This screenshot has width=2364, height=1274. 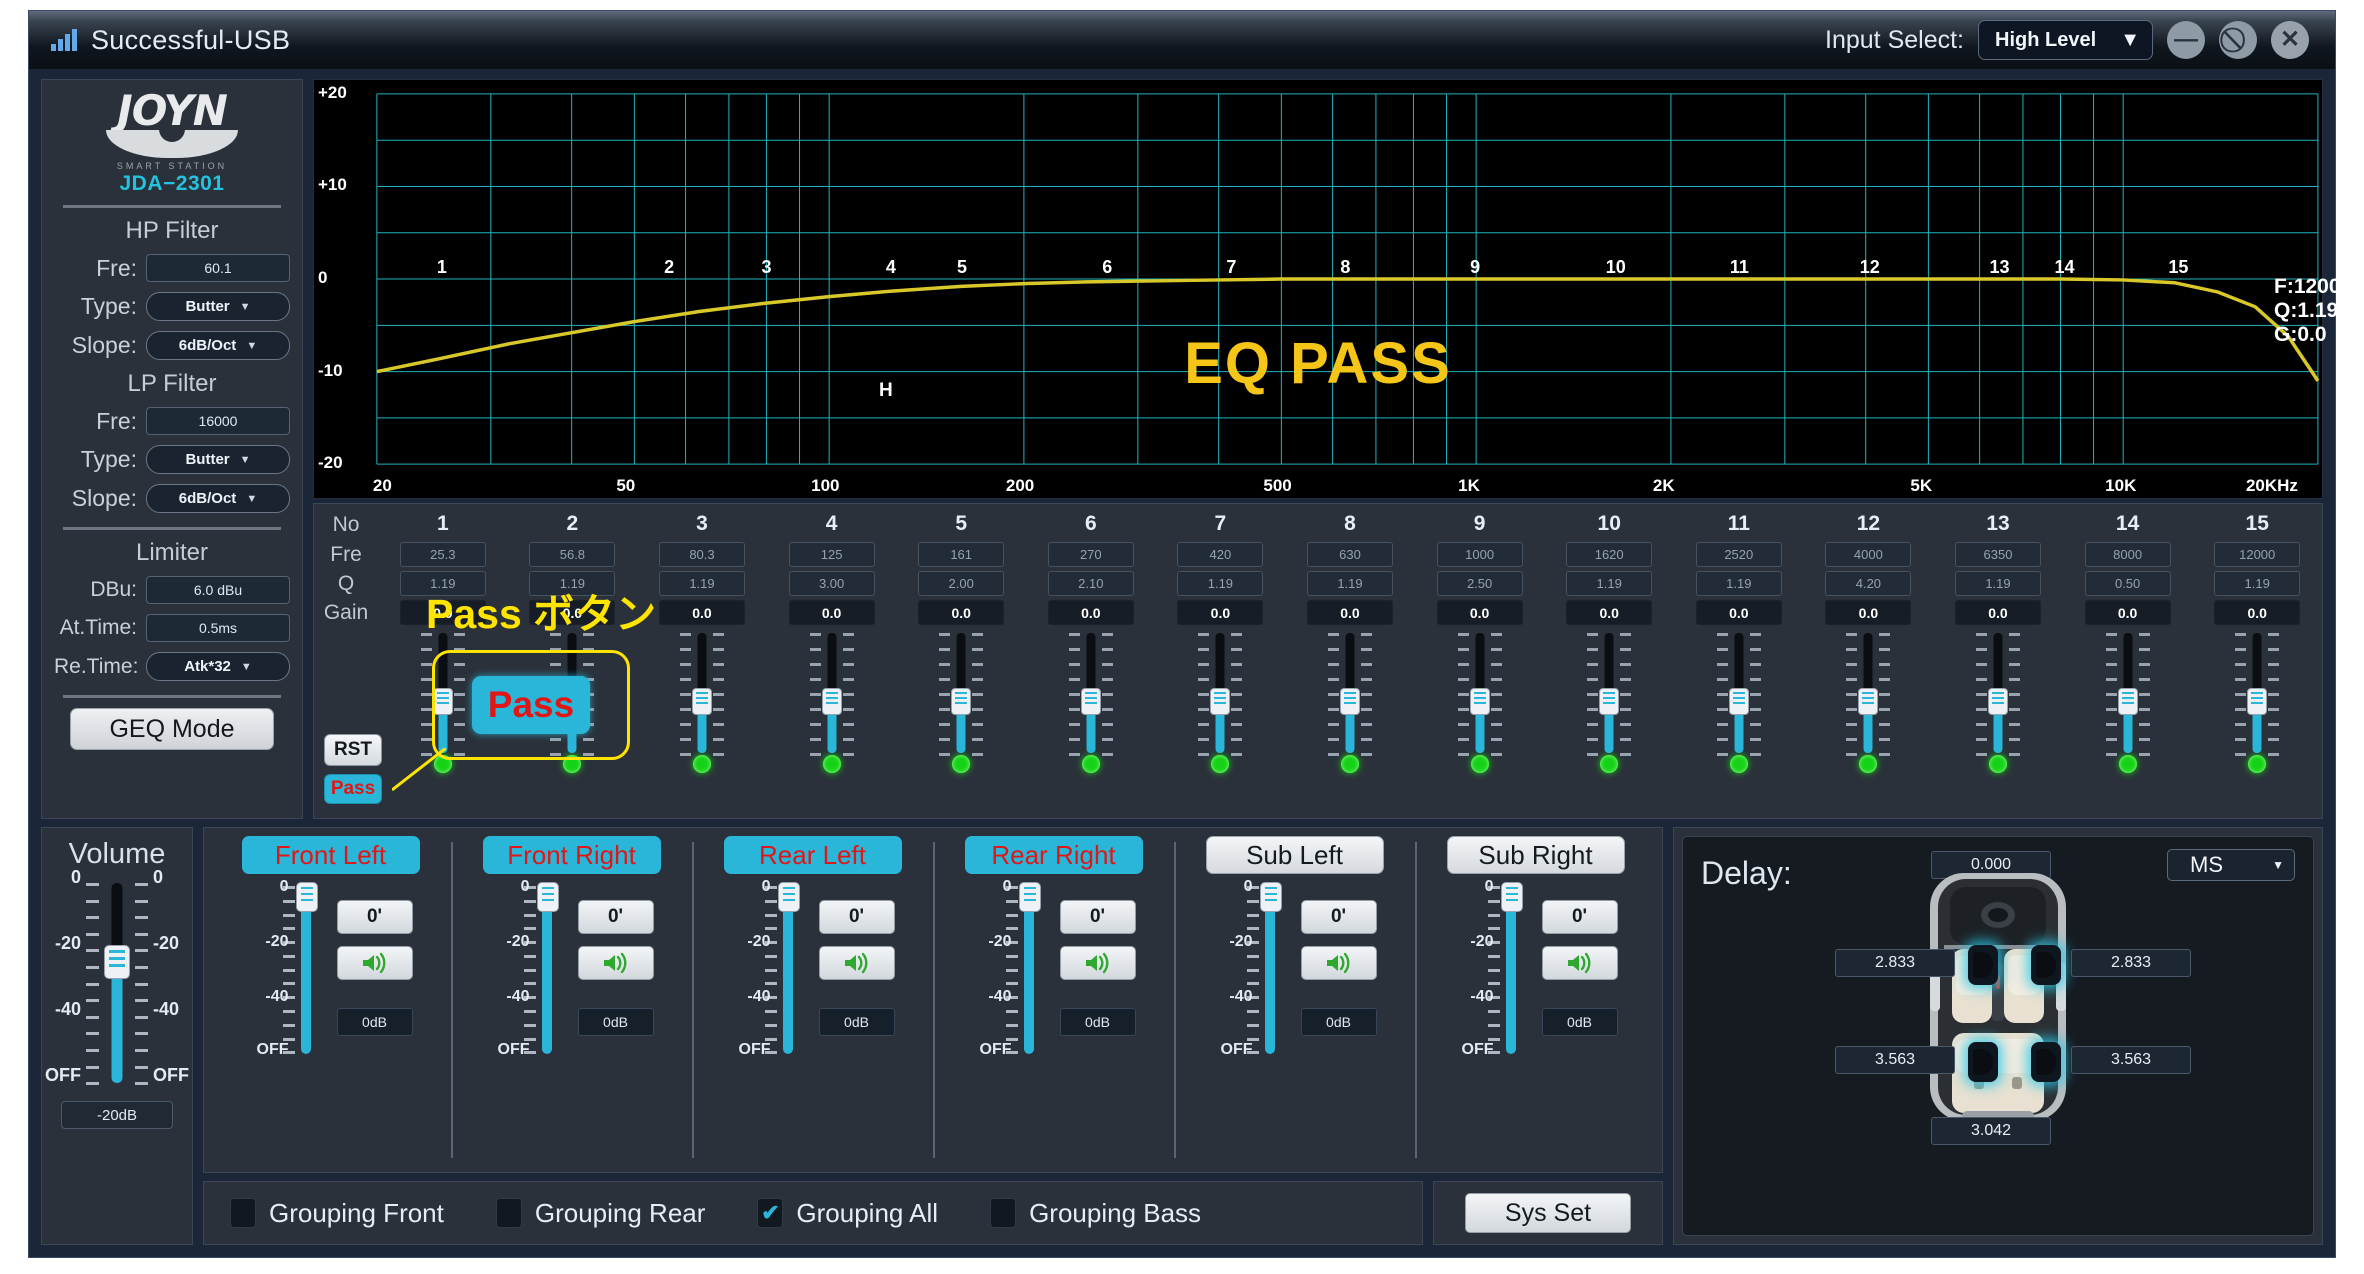 What do you see at coordinates (1868, 554) in the screenshot?
I see `eq-freq-field: 4000` at bounding box center [1868, 554].